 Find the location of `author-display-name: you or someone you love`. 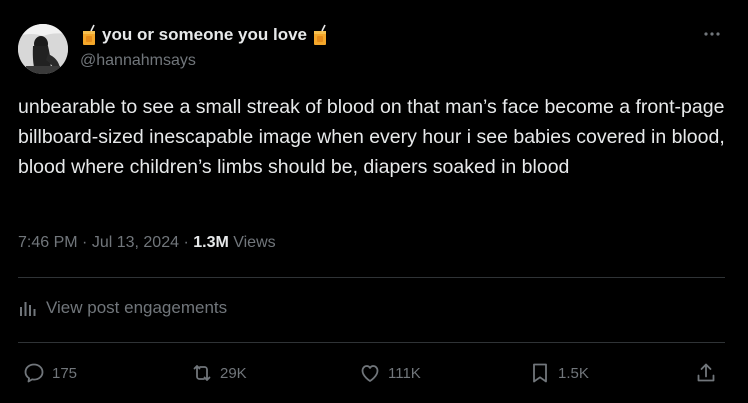

author-display-name: you or someone you love is located at coordinates (204, 34).